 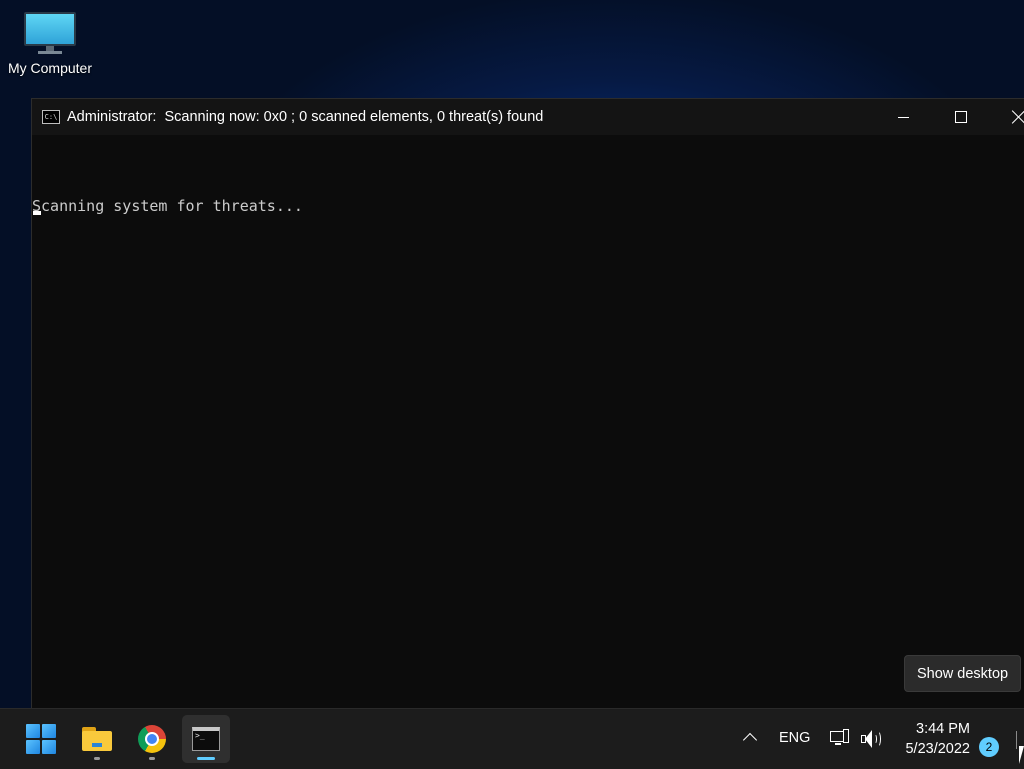 I want to click on maximize-icon, so click(x=961, y=117).